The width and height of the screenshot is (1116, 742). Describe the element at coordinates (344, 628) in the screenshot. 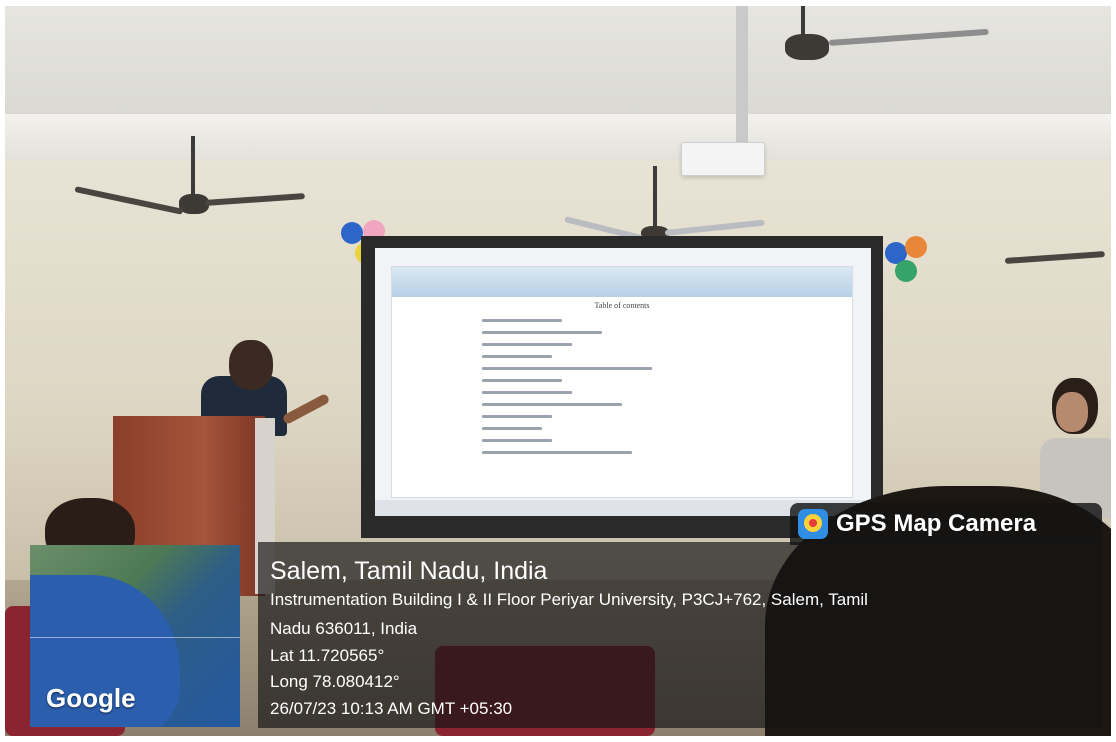

I see `address-line-2: Nadu 636011, India` at that location.